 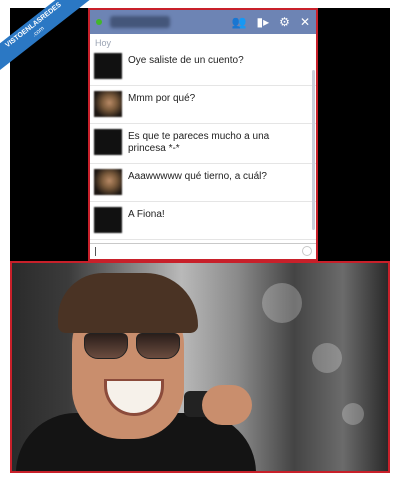 What do you see at coordinates (162, 98) in the screenshot?
I see `message-text: Mmm por qué?` at bounding box center [162, 98].